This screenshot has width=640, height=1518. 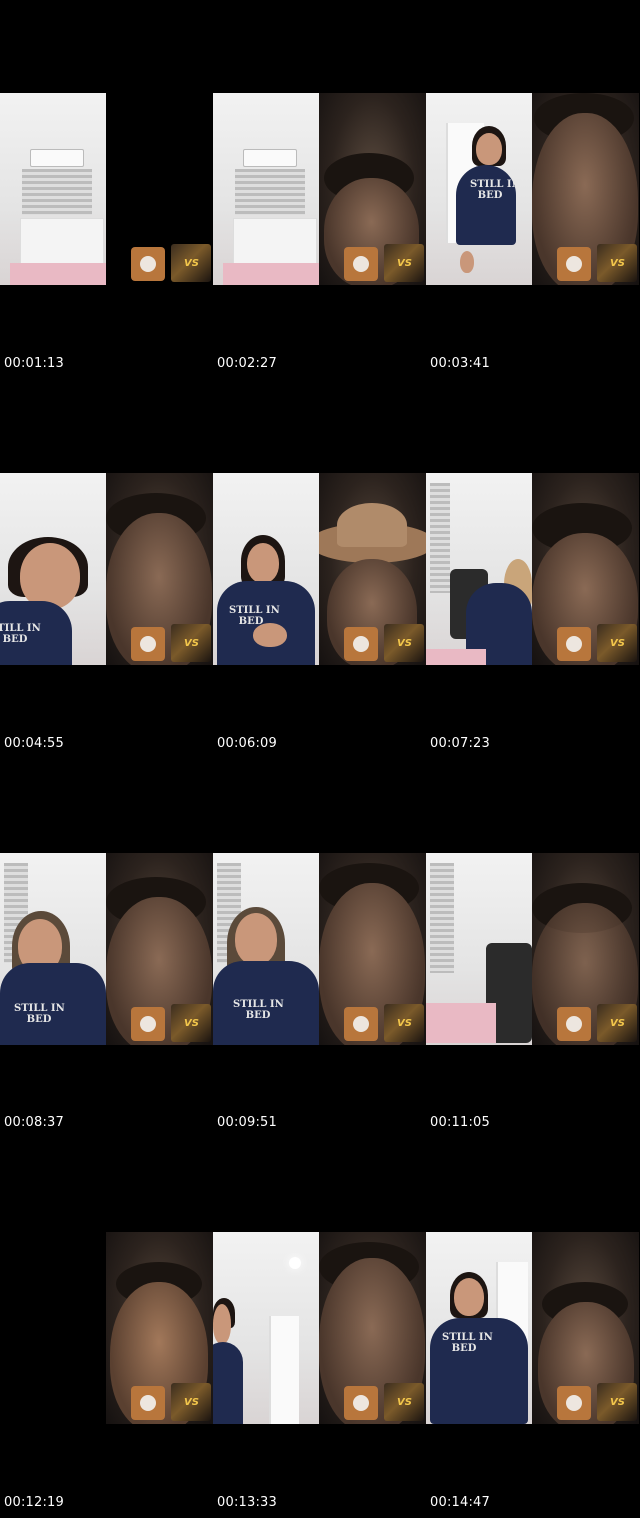 What do you see at coordinates (295, 1263) in the screenshot?
I see `ceiling-light` at bounding box center [295, 1263].